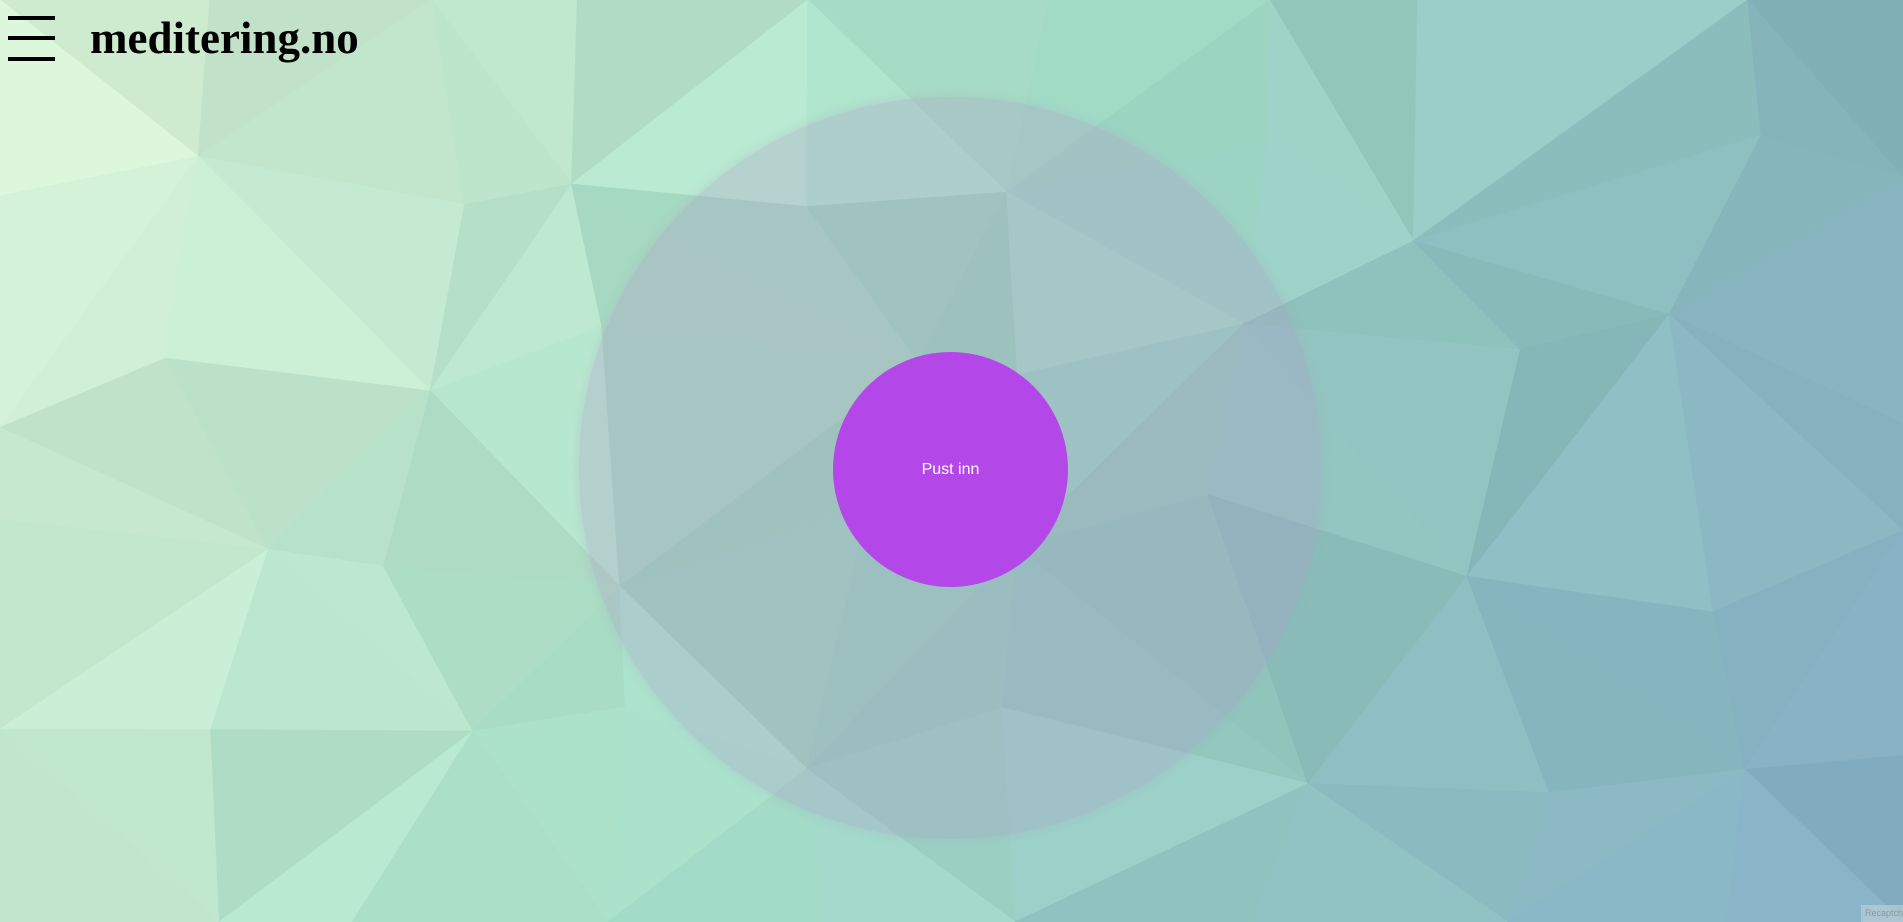 This screenshot has height=922, width=1903. Describe the element at coordinates (224, 38) in the screenshot. I see `site-title: meditering.no` at that location.